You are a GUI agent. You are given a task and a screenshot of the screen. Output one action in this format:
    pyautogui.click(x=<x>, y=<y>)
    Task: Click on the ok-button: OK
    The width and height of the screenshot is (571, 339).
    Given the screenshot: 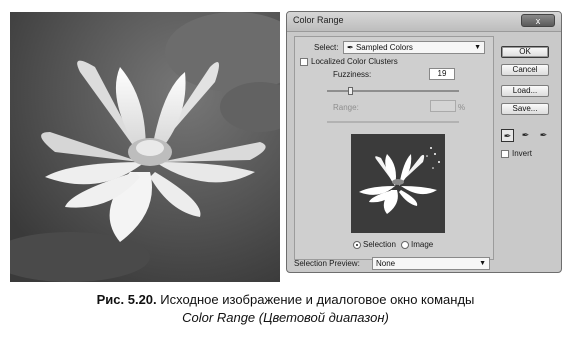 What is the action you would take?
    pyautogui.click(x=525, y=52)
    